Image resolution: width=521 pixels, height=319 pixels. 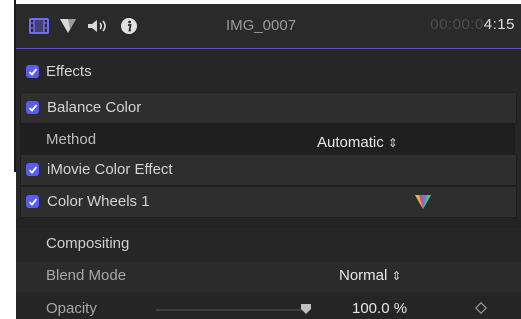 What do you see at coordinates (268, 223) in the screenshot?
I see `section-separator` at bounding box center [268, 223].